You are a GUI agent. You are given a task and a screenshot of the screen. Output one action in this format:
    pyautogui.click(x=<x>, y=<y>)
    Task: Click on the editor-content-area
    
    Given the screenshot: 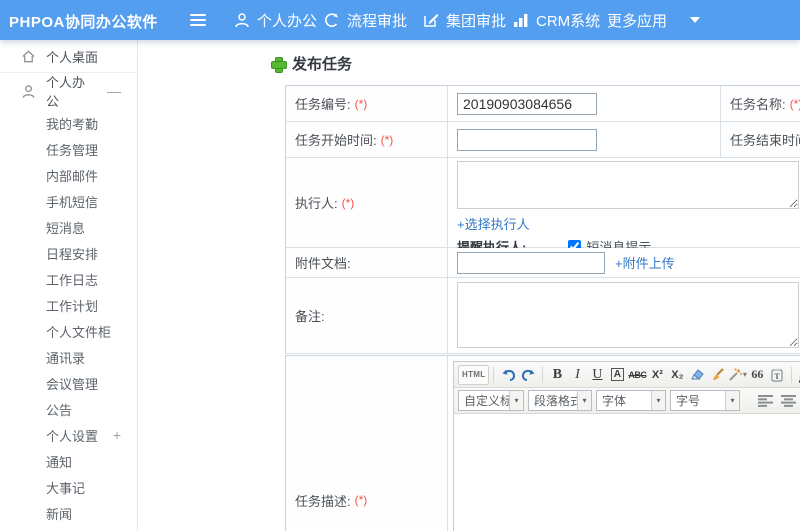 What is the action you would take?
    pyautogui.click(x=627, y=472)
    